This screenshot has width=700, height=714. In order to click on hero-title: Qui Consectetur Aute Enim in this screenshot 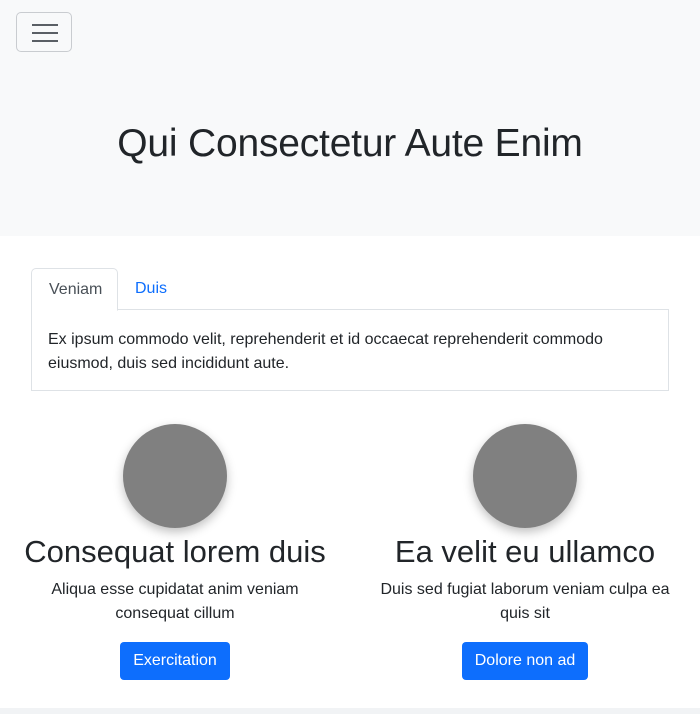, I will do `click(350, 143)`.